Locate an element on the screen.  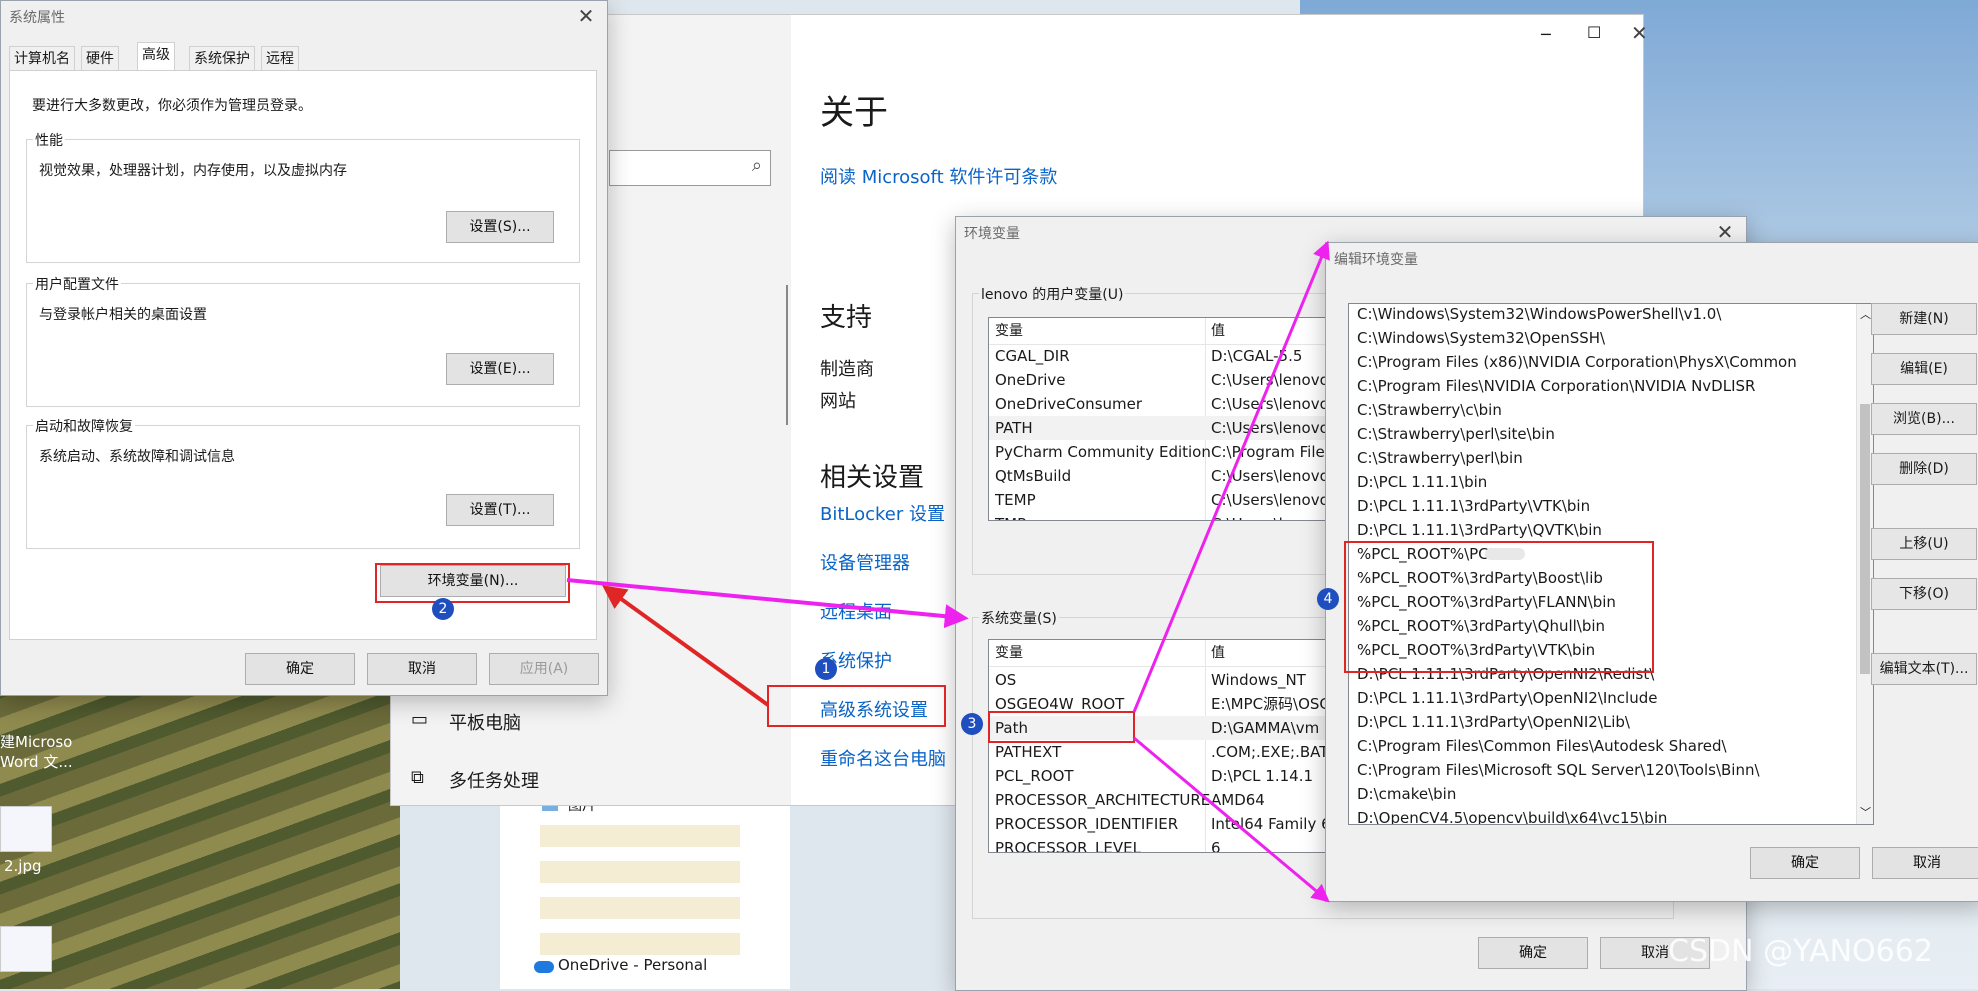
watermark: CSDN @YANO662 is located at coordinates (1800, 951).